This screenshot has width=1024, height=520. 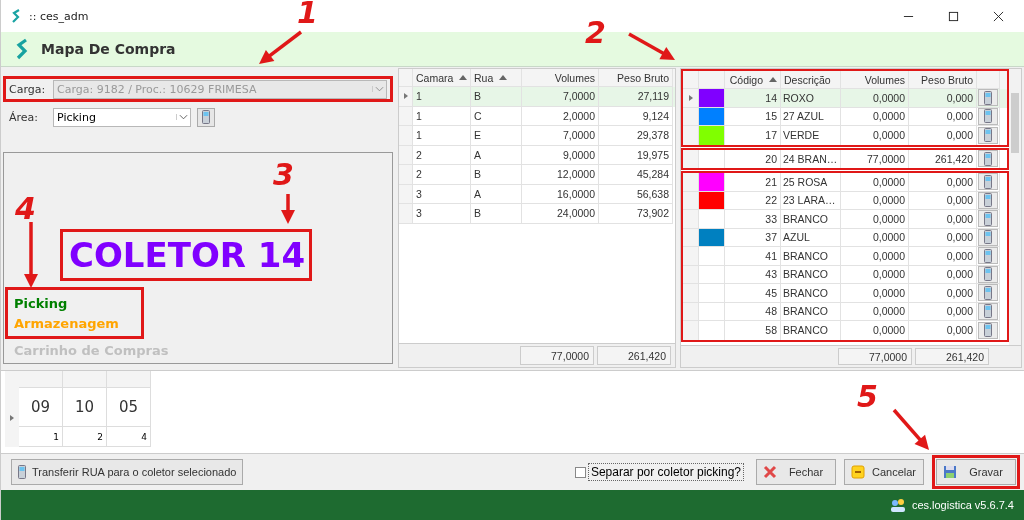 I want to click on table-cell: 21, so click(x=753, y=182).